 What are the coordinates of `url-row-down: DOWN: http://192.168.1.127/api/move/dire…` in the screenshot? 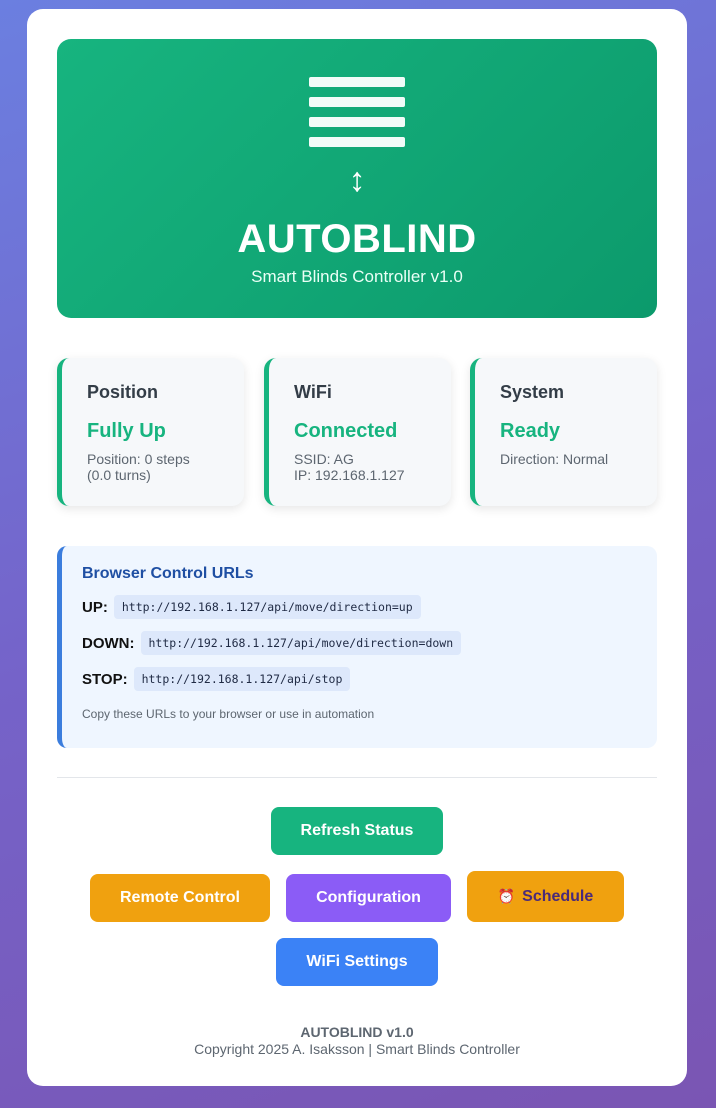 It's located at (369, 643).